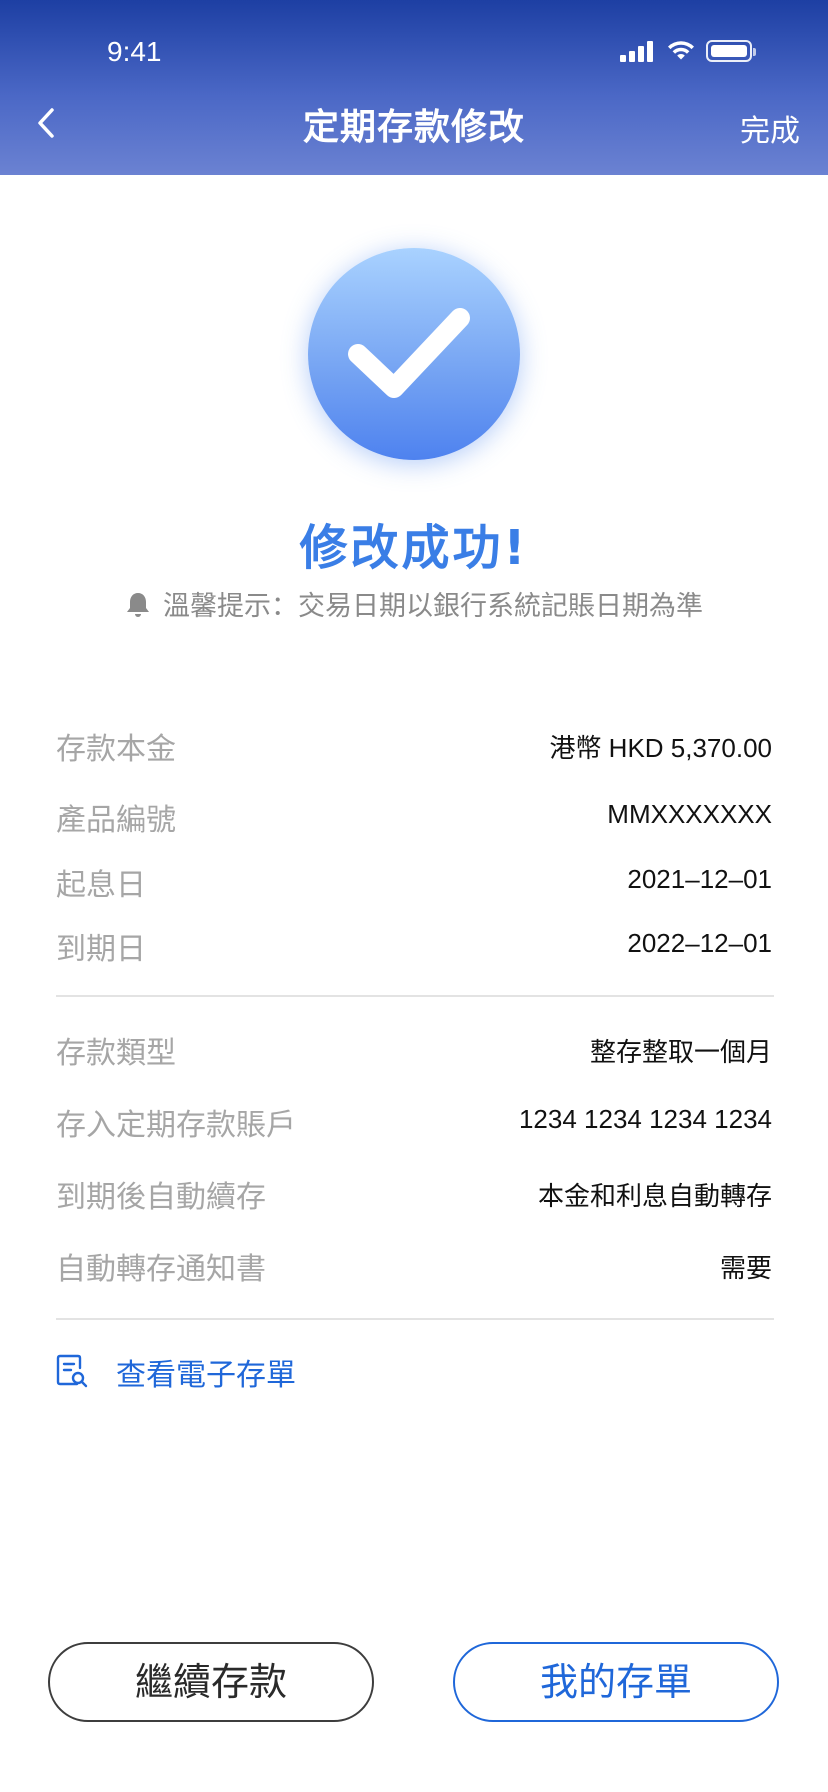  I want to click on tip-row: 溫馨提示：交易日期以銀行系統記賬日期為準, so click(414, 603).